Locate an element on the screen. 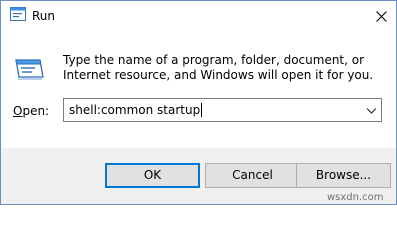 The height and width of the screenshot is (240, 397). close-icon is located at coordinates (381, 16).